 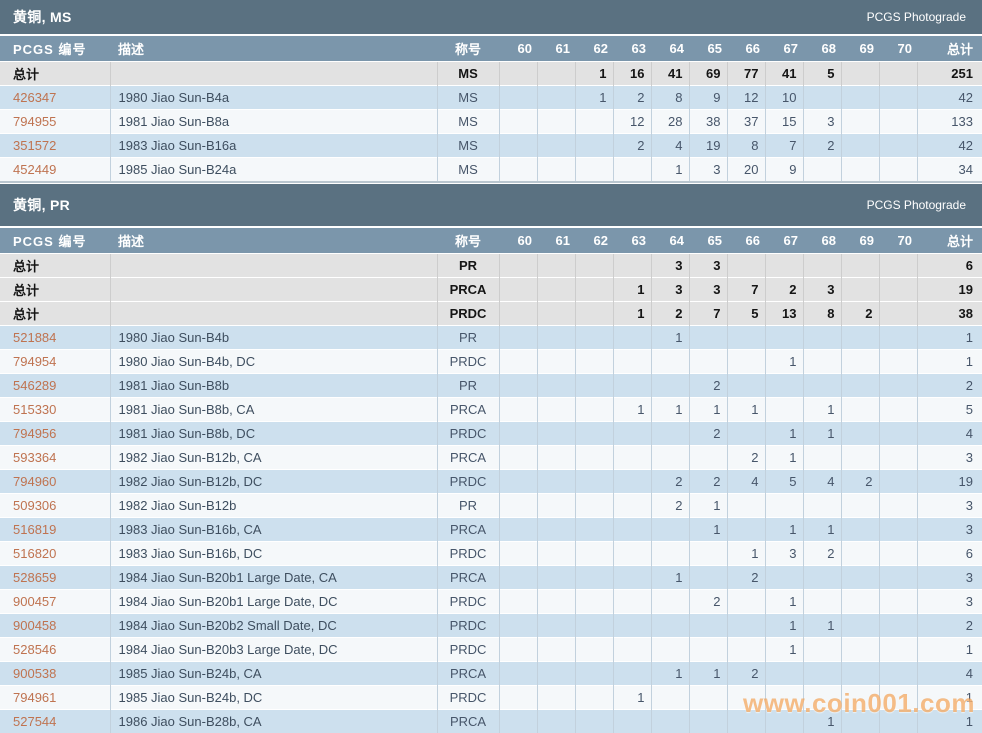 What do you see at coordinates (491, 505) in the screenshot?
I see `coin-row: 509306 1982 Jiao Sun-B12b PR 2 1 3` at bounding box center [491, 505].